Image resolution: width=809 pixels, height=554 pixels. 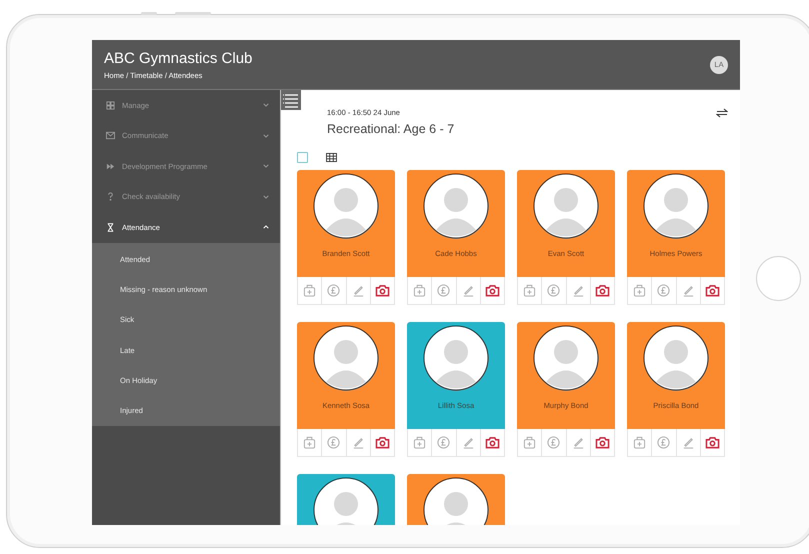 What do you see at coordinates (266, 227) in the screenshot?
I see `chevron-up-icon` at bounding box center [266, 227].